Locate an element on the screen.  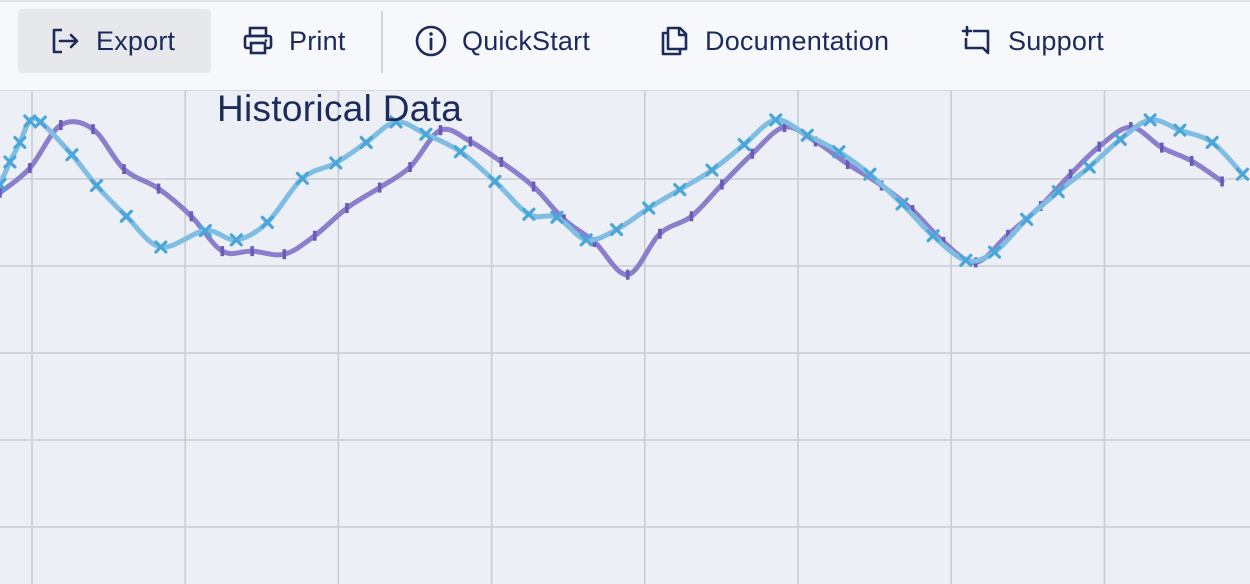
support-icon is located at coordinates (975, 40).